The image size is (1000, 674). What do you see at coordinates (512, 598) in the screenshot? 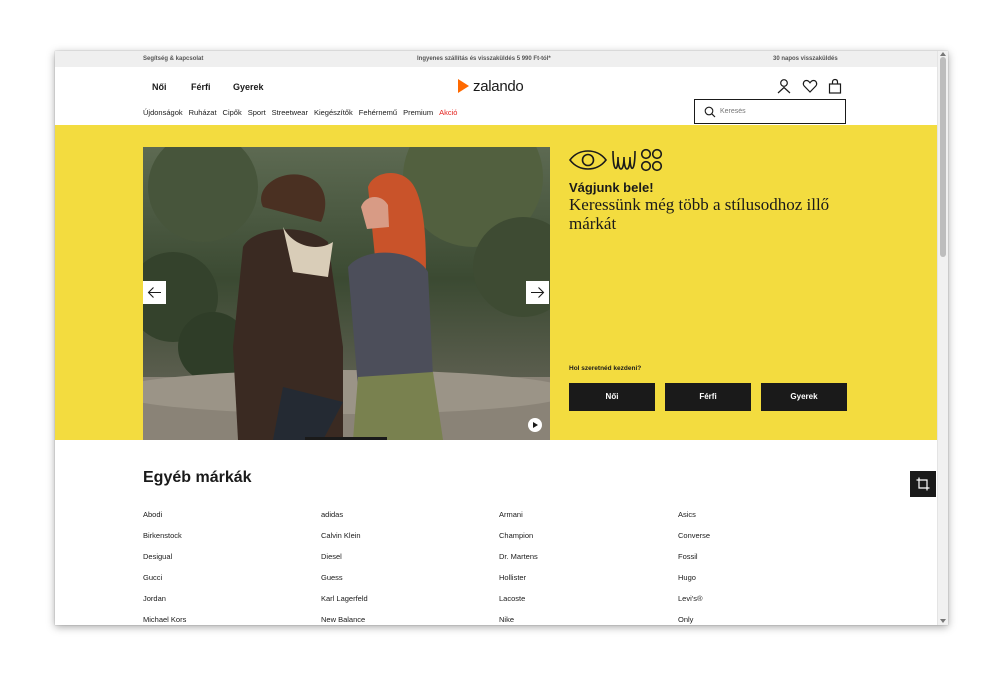
I see `brand-link: Lacoste` at bounding box center [512, 598].